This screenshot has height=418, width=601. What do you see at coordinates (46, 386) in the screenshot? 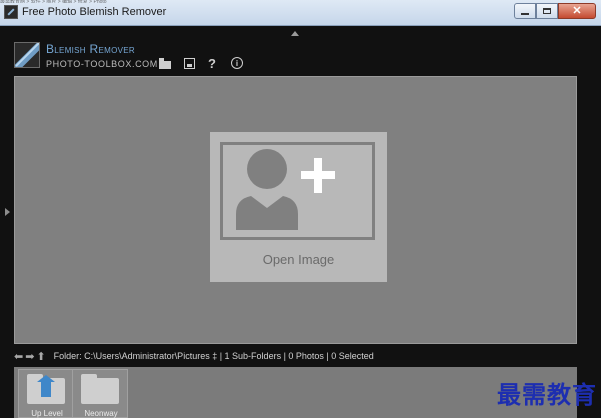
I see `up-arrow-icon` at bounding box center [46, 386].